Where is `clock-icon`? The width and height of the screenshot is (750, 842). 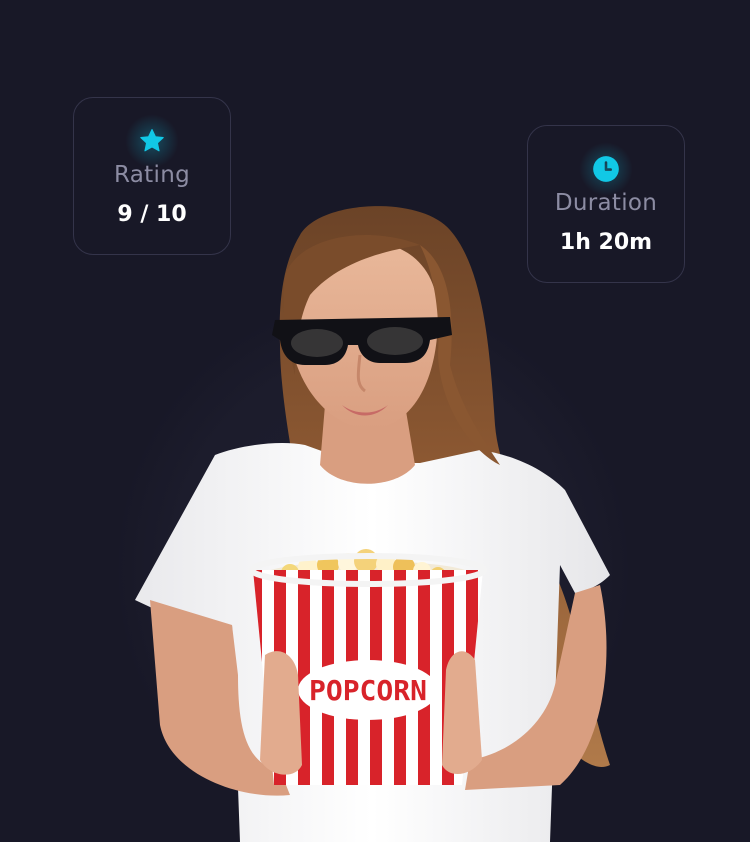
clock-icon is located at coordinates (606, 169).